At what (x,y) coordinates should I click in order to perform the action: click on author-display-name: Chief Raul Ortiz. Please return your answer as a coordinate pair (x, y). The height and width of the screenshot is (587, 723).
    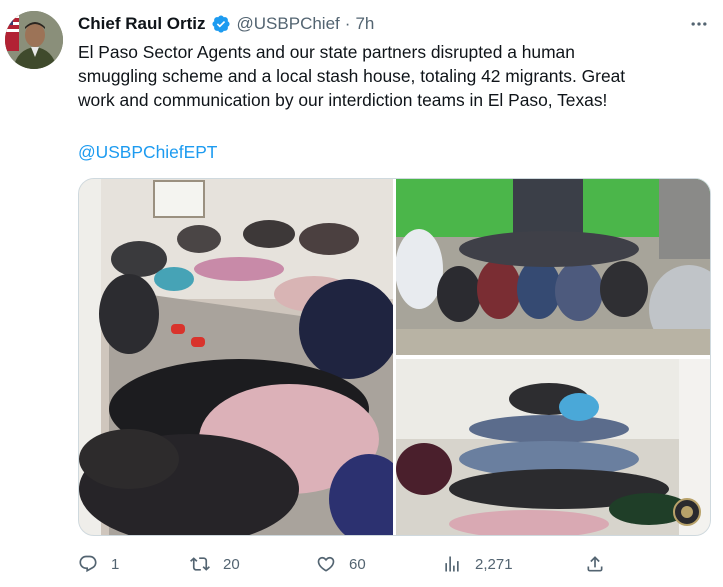
    Looking at the image, I should click on (142, 24).